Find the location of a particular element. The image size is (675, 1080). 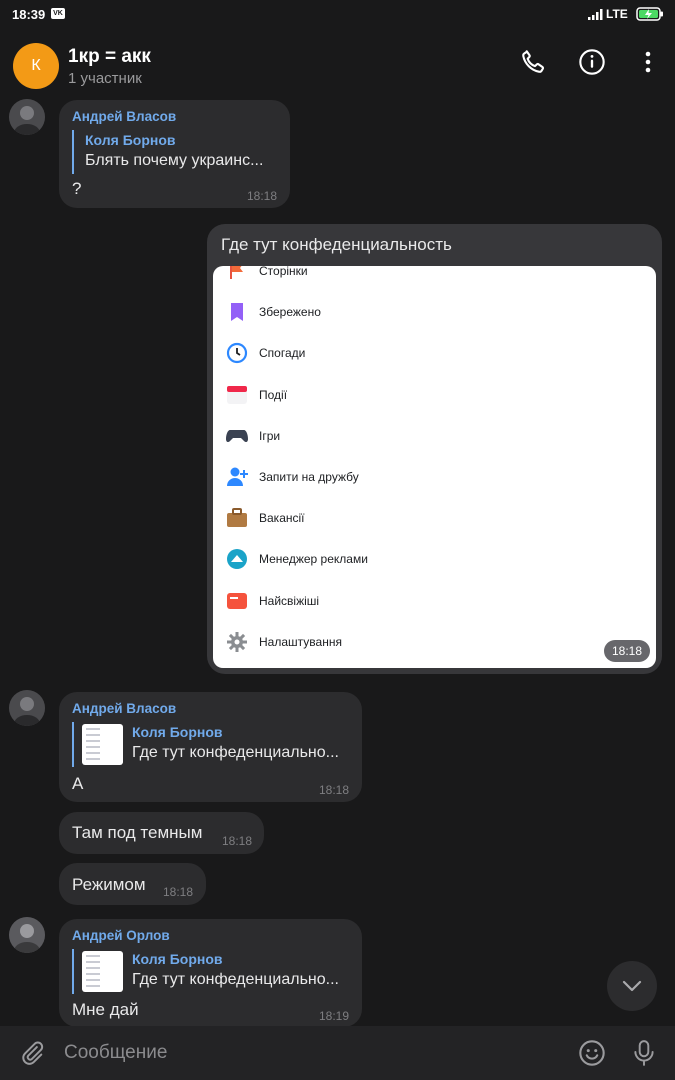

chat-info-button is located at coordinates (592, 62).